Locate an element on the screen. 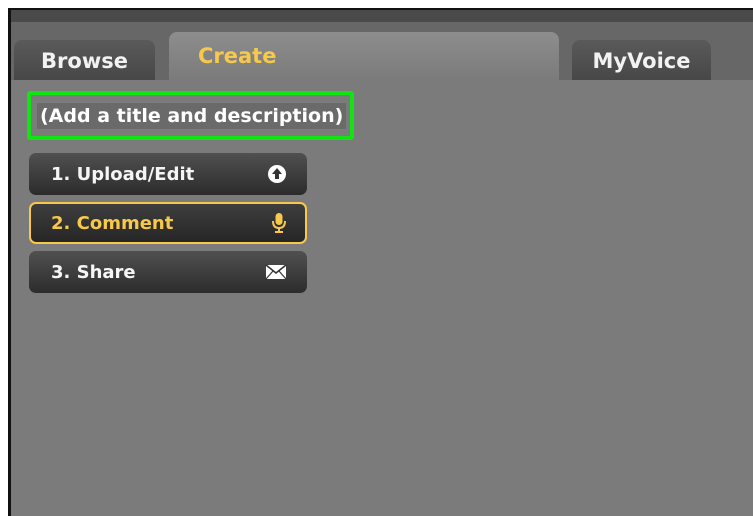 The height and width of the screenshot is (516, 753). microphone-icon is located at coordinates (279, 223).